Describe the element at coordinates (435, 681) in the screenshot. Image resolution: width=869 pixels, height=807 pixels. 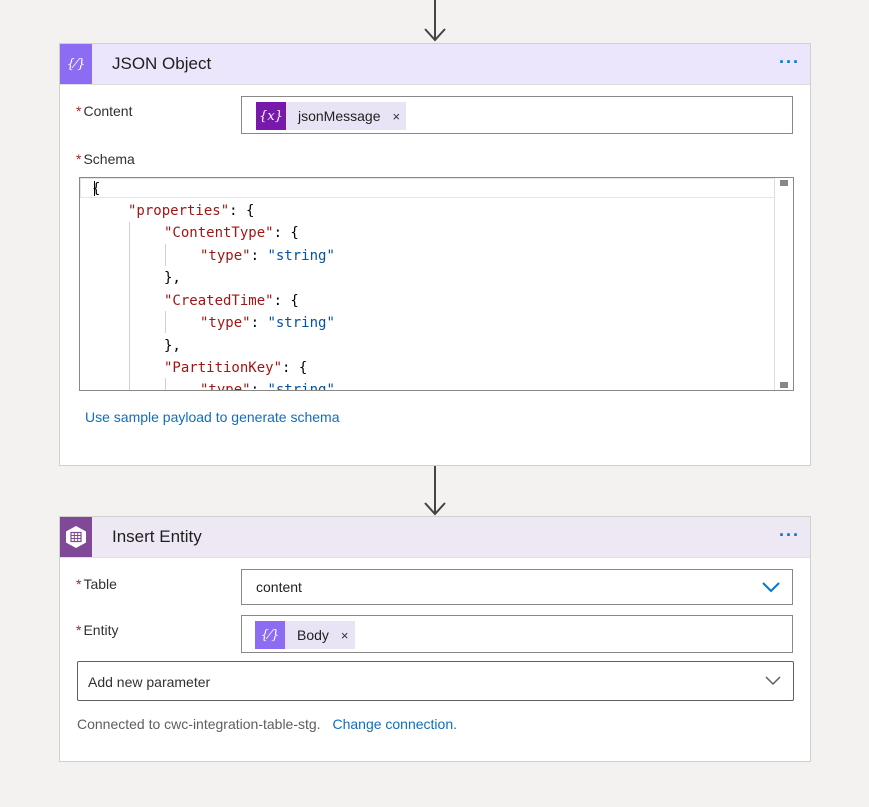
I see `add-new-parameter-dropdown: Add new parameter` at that location.